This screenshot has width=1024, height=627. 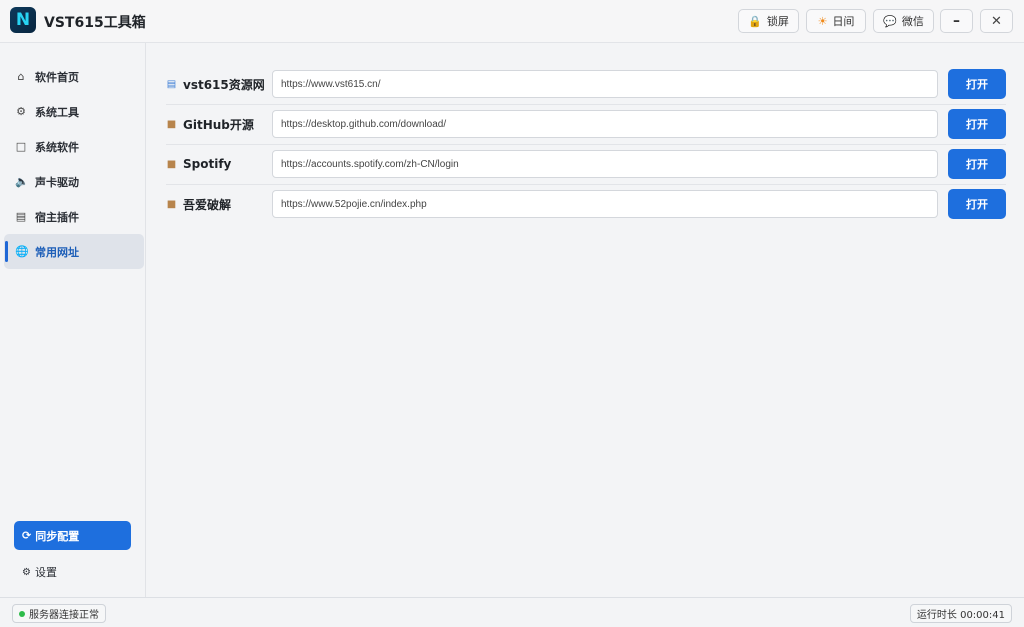 What do you see at coordinates (218, 124) in the screenshot?
I see `link-name: GitHub开源` at bounding box center [218, 124].